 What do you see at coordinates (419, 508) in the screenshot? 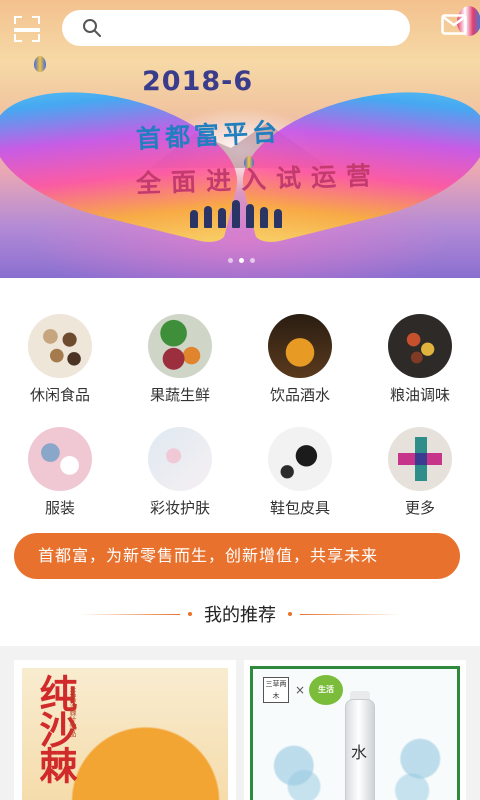
I see `category-label: 更多` at bounding box center [419, 508].